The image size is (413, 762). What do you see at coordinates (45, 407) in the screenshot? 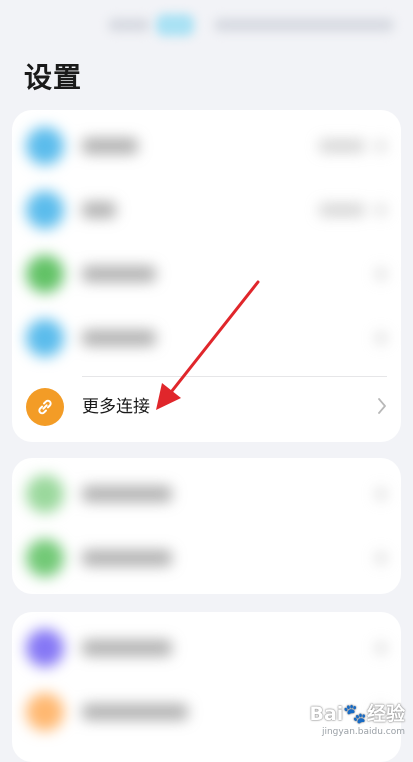
I see `link-icon` at bounding box center [45, 407].